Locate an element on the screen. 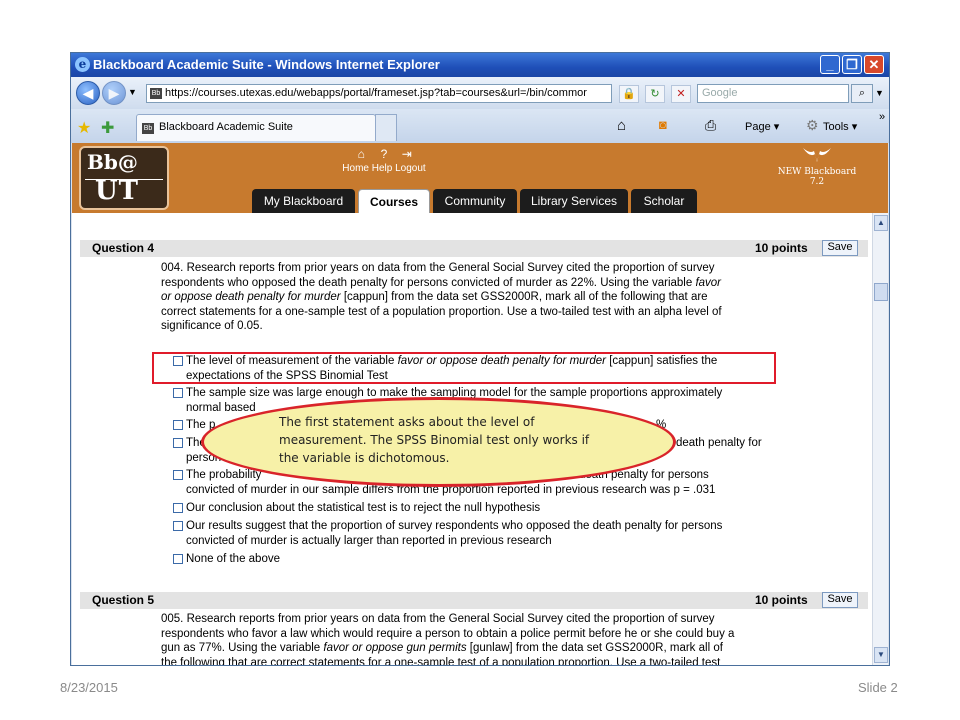 The image size is (960, 720). stop-icon: ✕ is located at coordinates (681, 94).